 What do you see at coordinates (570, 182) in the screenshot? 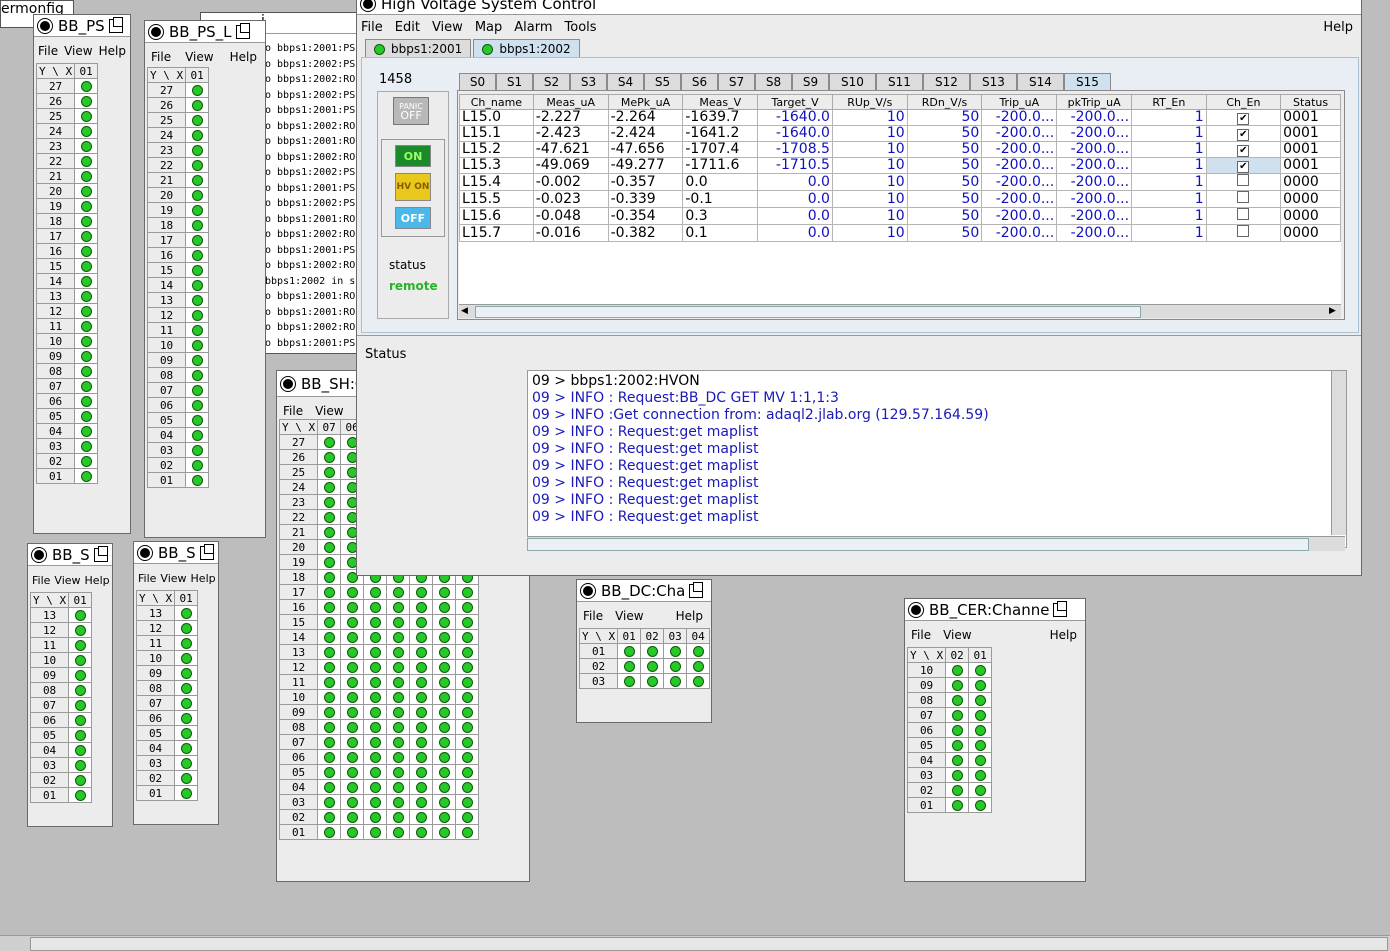
I see `table-cell: -0.002` at bounding box center [570, 182].